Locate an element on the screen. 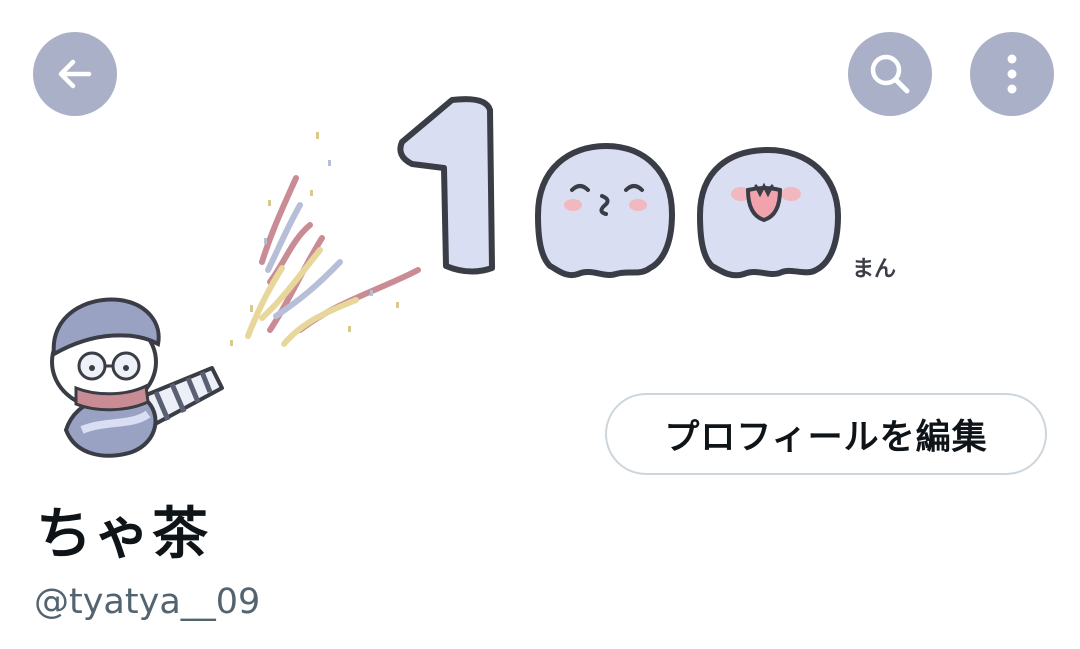  search-button is located at coordinates (890, 74).